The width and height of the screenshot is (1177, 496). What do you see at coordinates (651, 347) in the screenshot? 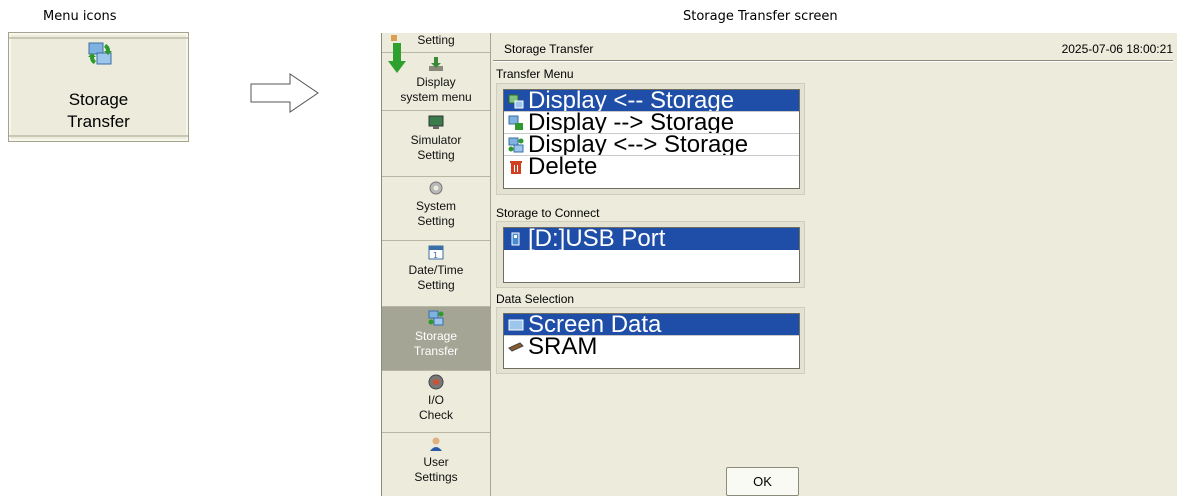
I see `list-item: SRAM` at bounding box center [651, 347].